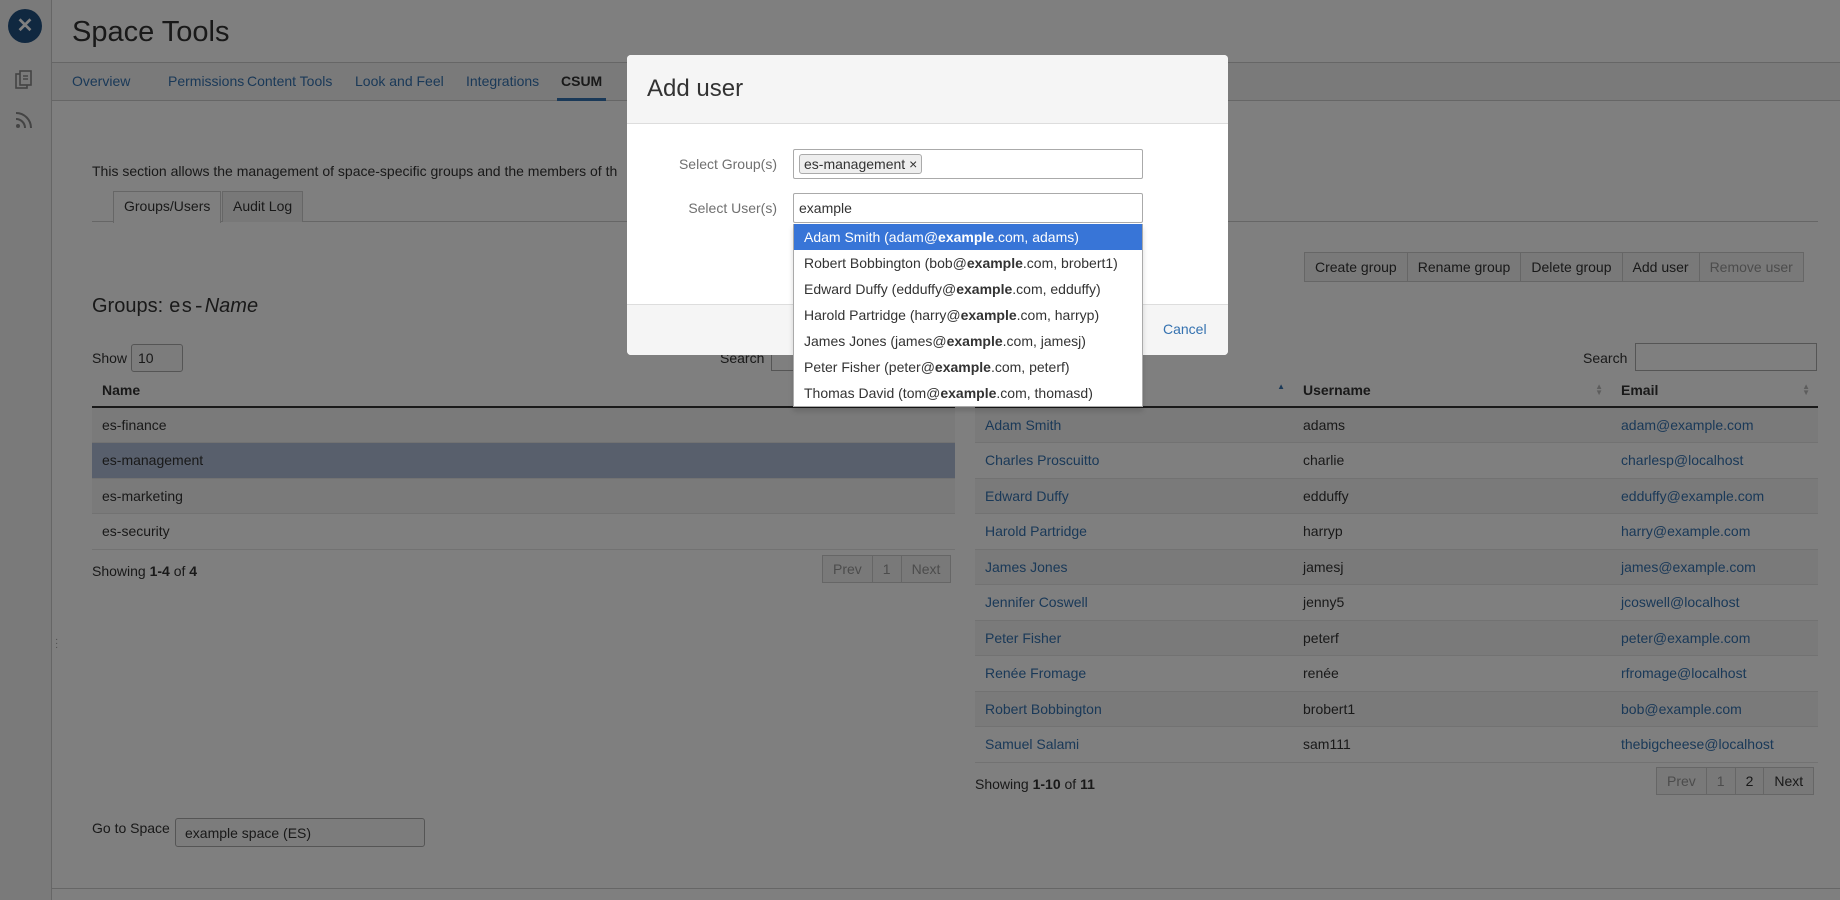  What do you see at coordinates (1058, 315) in the screenshot?
I see `suggestion-text-post: .com, harryp)` at bounding box center [1058, 315].